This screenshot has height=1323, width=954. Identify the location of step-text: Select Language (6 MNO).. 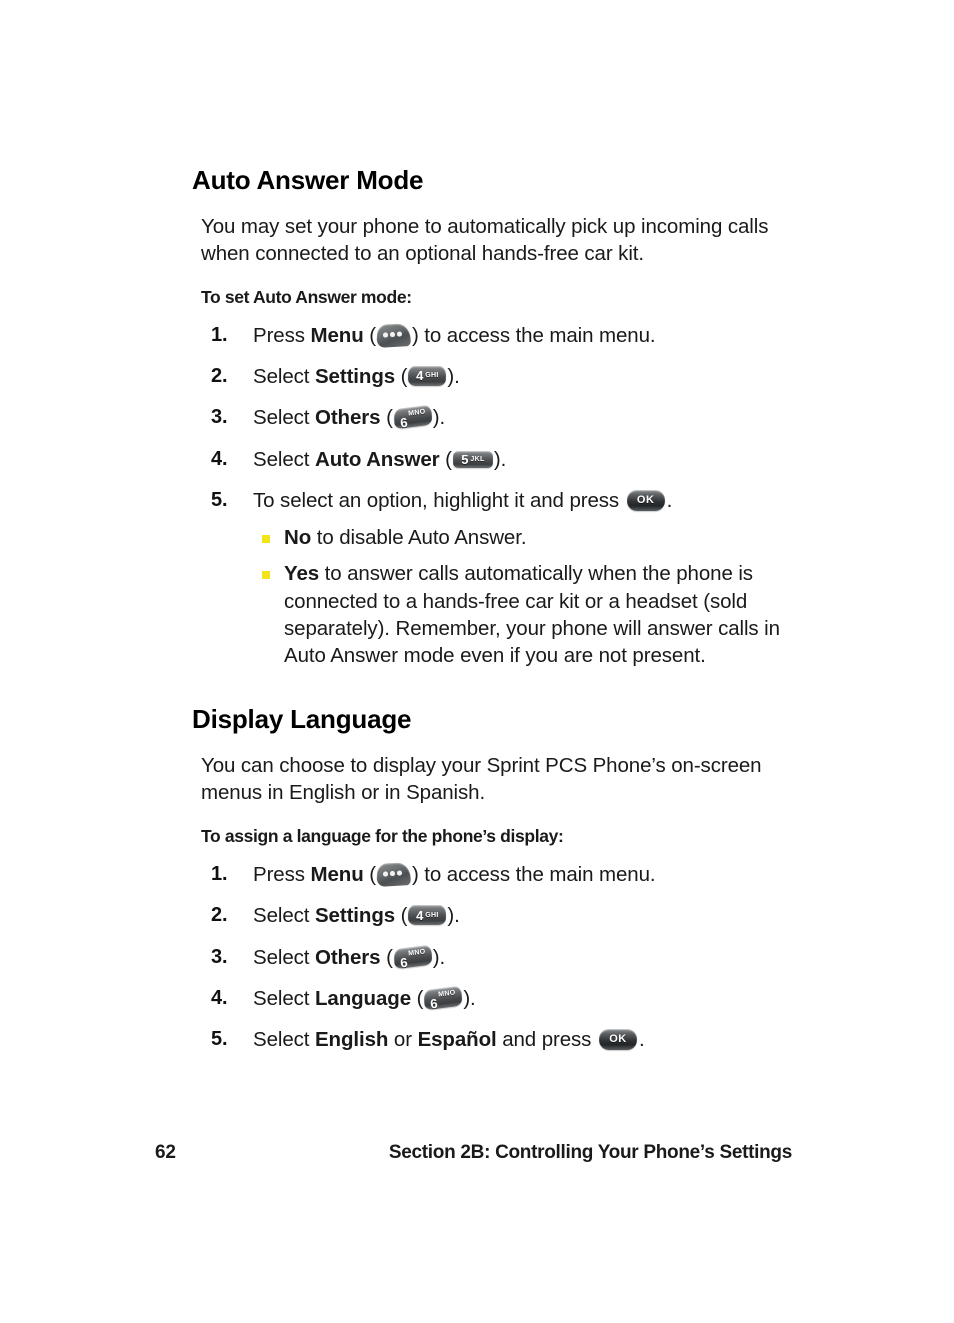
(364, 998).